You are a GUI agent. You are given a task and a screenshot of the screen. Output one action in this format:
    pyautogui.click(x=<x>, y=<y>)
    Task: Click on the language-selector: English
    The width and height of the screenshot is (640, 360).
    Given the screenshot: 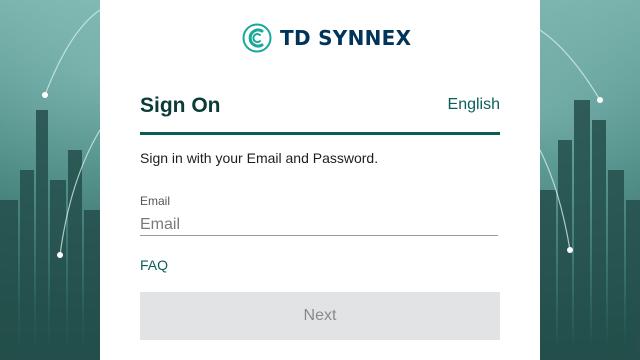 What is the action you would take?
    pyautogui.click(x=474, y=105)
    